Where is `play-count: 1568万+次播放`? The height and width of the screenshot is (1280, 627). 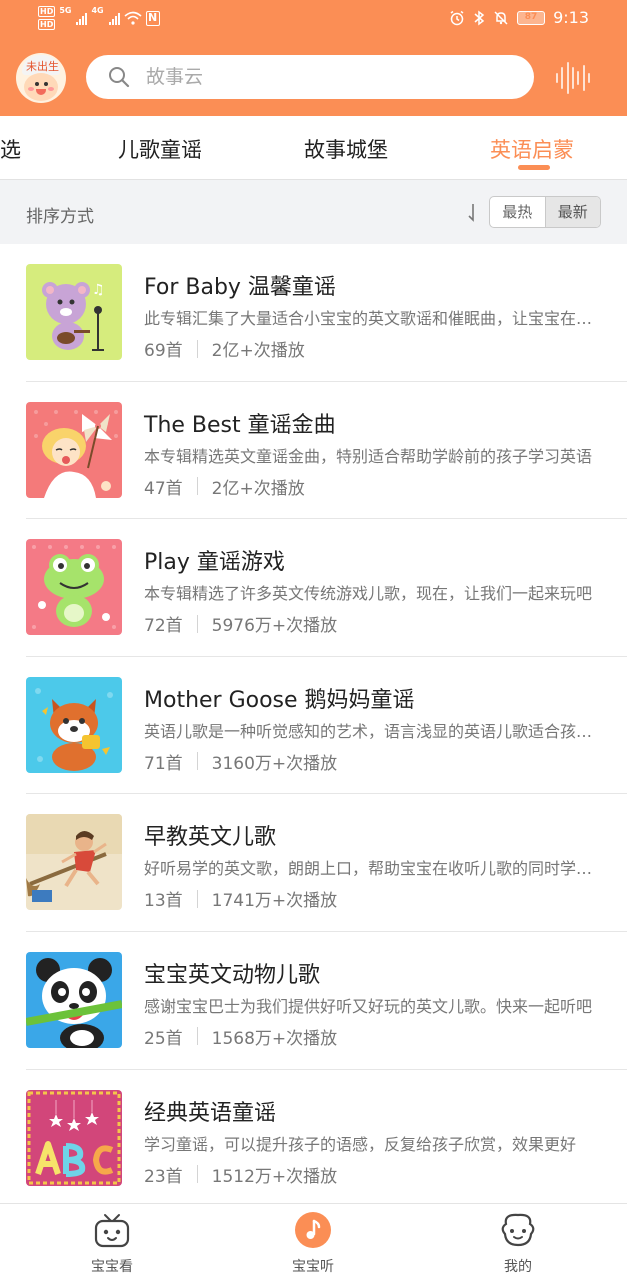
play-count: 1568万+次播放 is located at coordinates (274, 1038).